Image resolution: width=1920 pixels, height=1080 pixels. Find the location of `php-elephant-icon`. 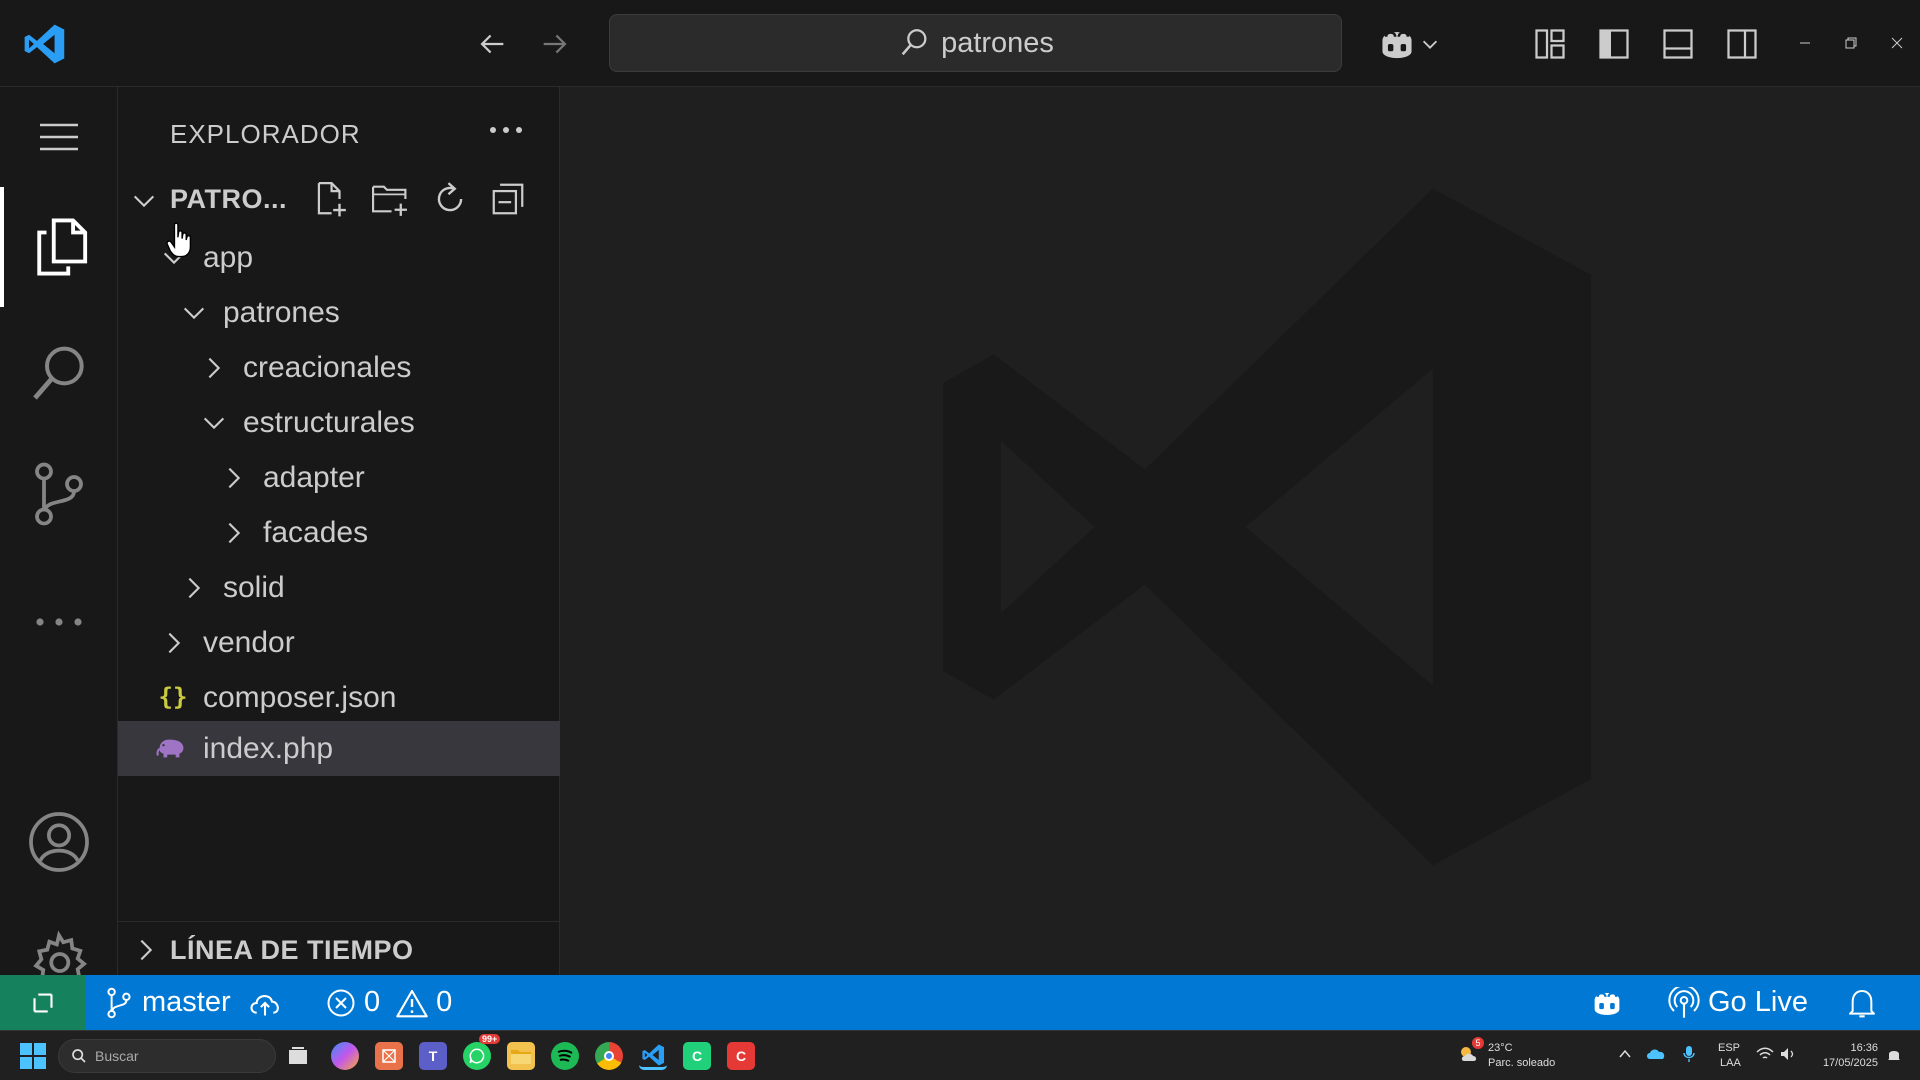

php-elephant-icon is located at coordinates (171, 748).